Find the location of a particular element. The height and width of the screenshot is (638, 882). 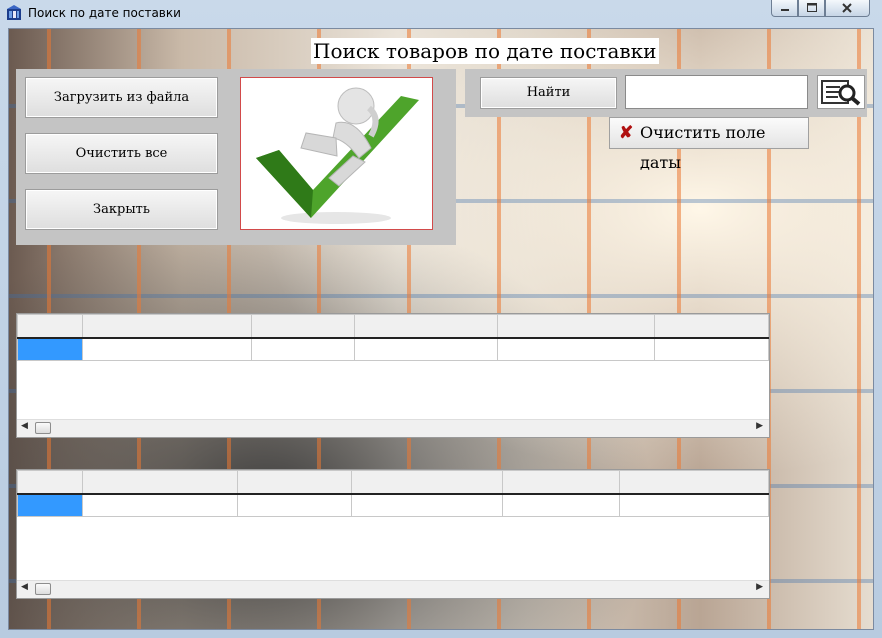

load-from-file-button: Загрузить из файла is located at coordinates (121, 97).